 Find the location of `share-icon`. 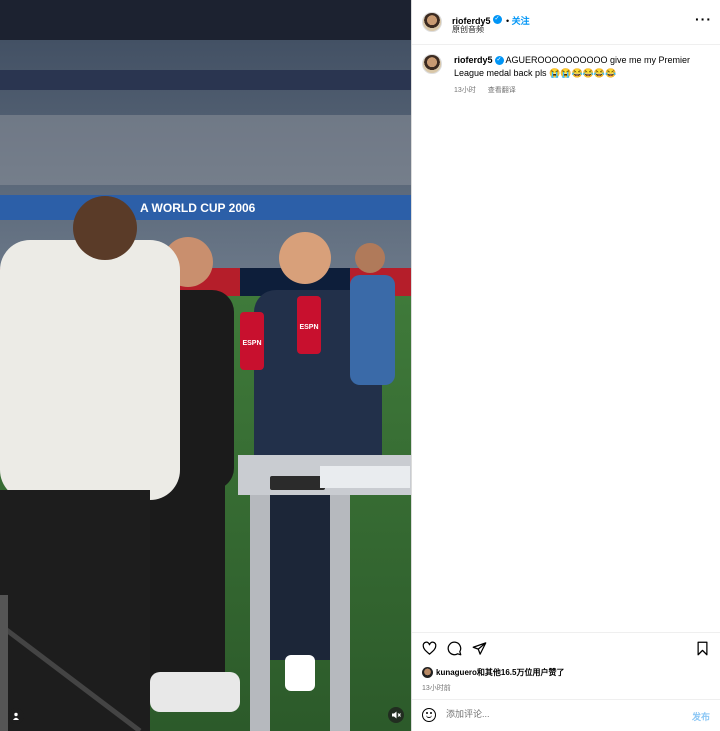

share-icon is located at coordinates (479, 648).